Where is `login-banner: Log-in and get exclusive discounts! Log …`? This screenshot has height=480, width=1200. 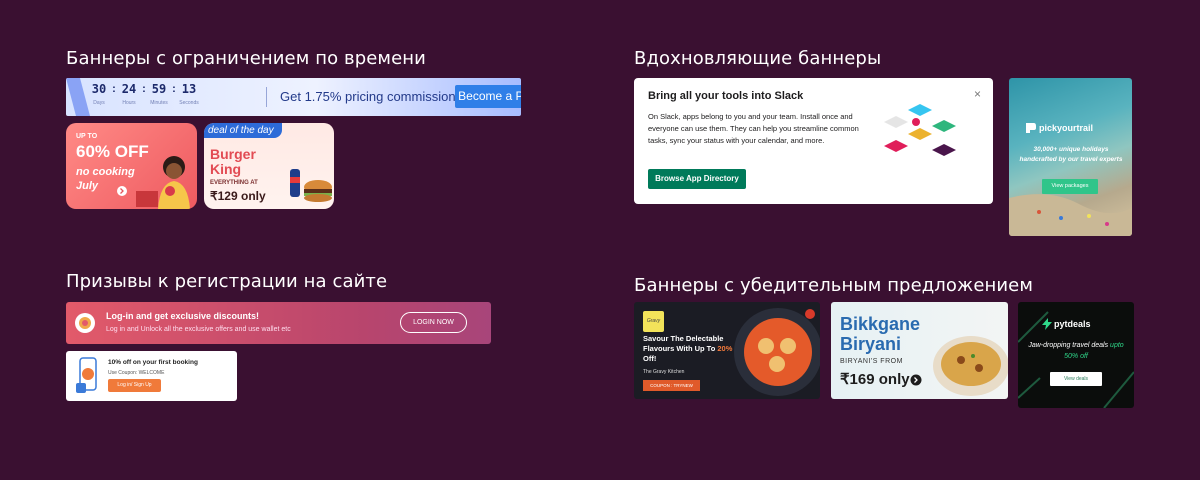
login-banner: Log-in and get exclusive discounts! Log … is located at coordinates (278, 323).